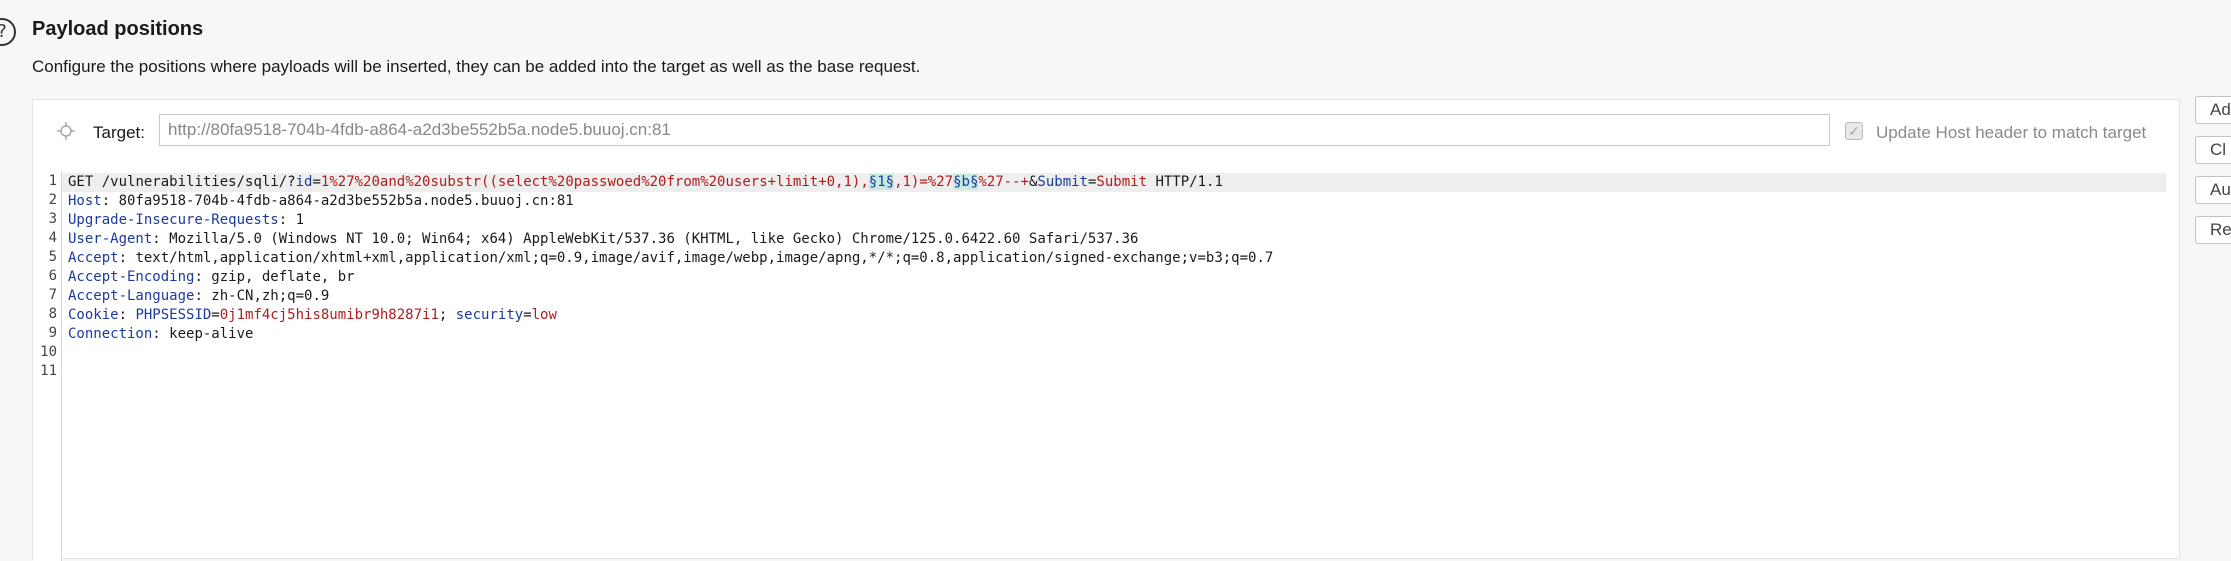  What do you see at coordinates (304, 182) in the screenshot?
I see `param-name-id: id` at bounding box center [304, 182].